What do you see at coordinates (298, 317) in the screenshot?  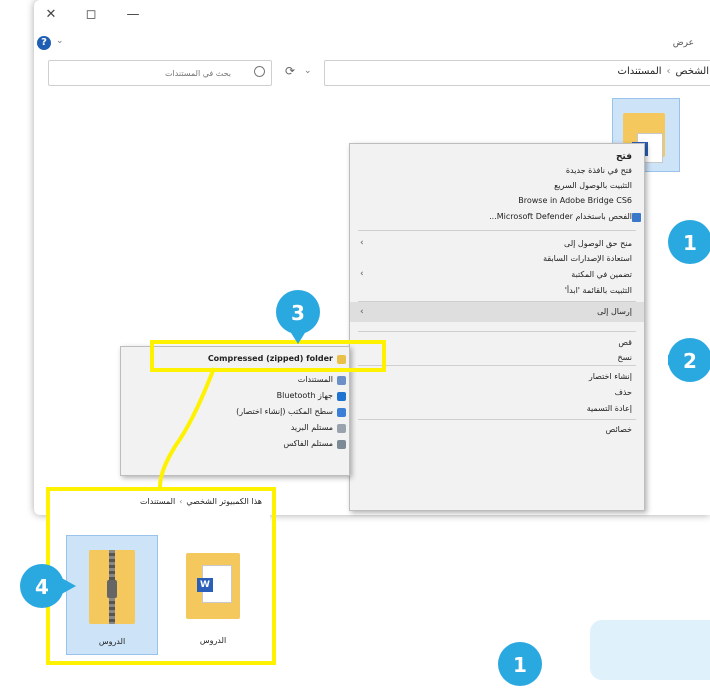 I see `step-marker-3: 3` at bounding box center [298, 317].